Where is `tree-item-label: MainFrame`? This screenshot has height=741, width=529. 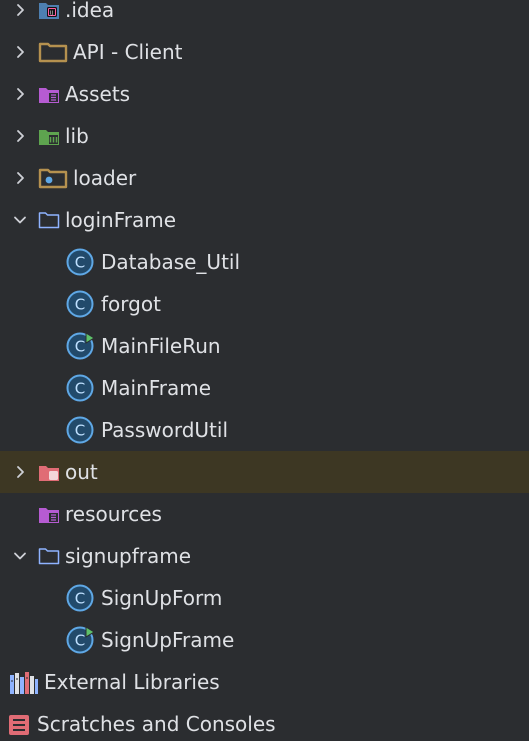 tree-item-label: MainFrame is located at coordinates (156, 388).